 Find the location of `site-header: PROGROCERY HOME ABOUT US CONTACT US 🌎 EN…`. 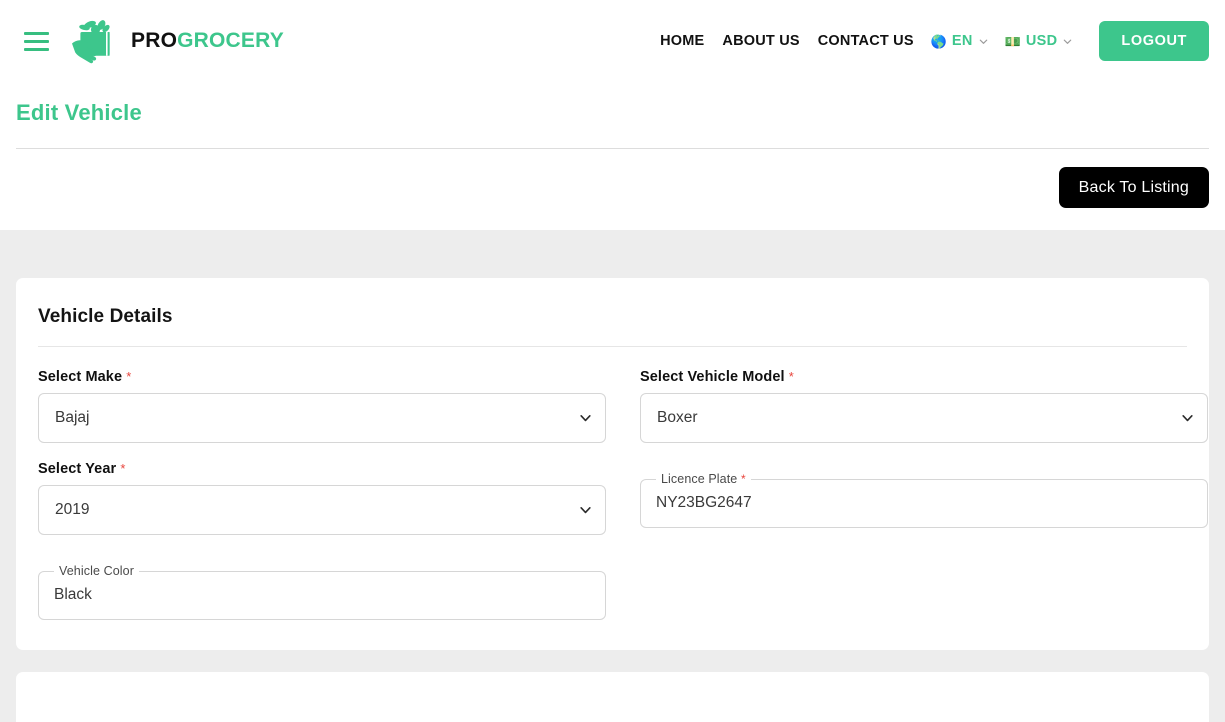

site-header: PROGROCERY HOME ABOUT US CONTACT US 🌎 EN… is located at coordinates (612, 41).